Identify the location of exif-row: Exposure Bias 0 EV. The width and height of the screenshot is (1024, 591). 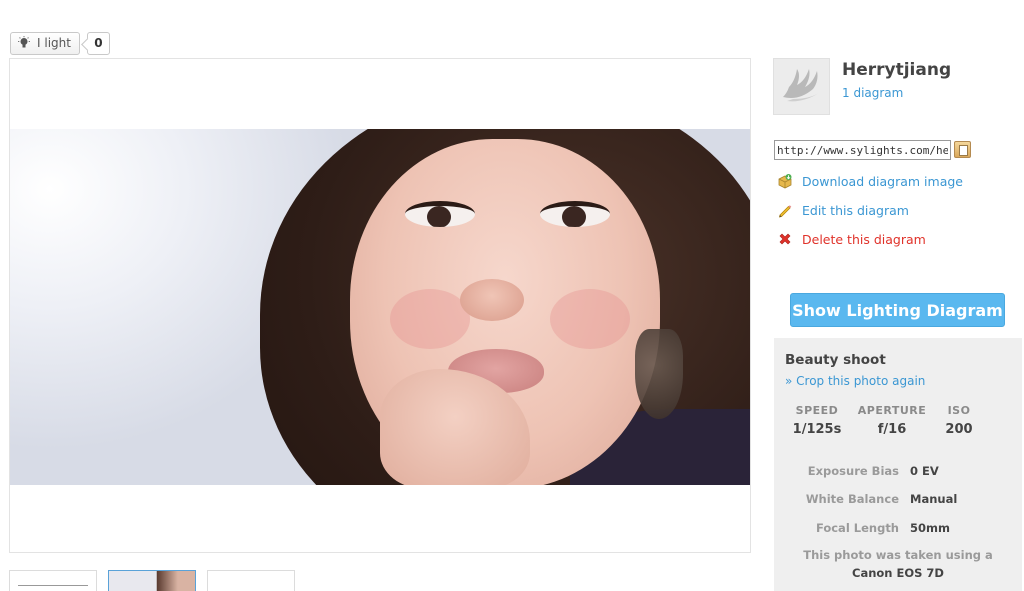
(898, 472).